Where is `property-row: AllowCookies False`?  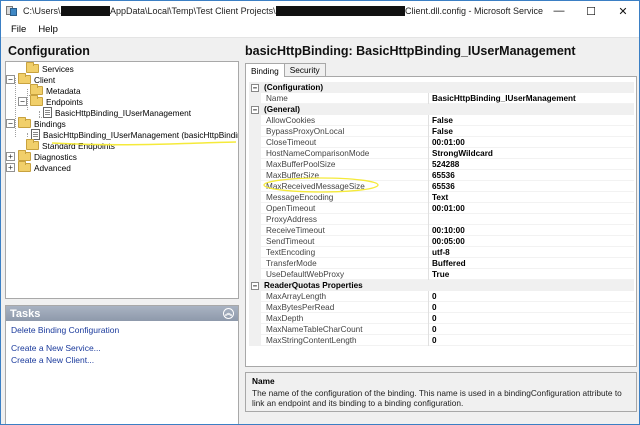
property-row: AllowCookies False is located at coordinates (441, 120).